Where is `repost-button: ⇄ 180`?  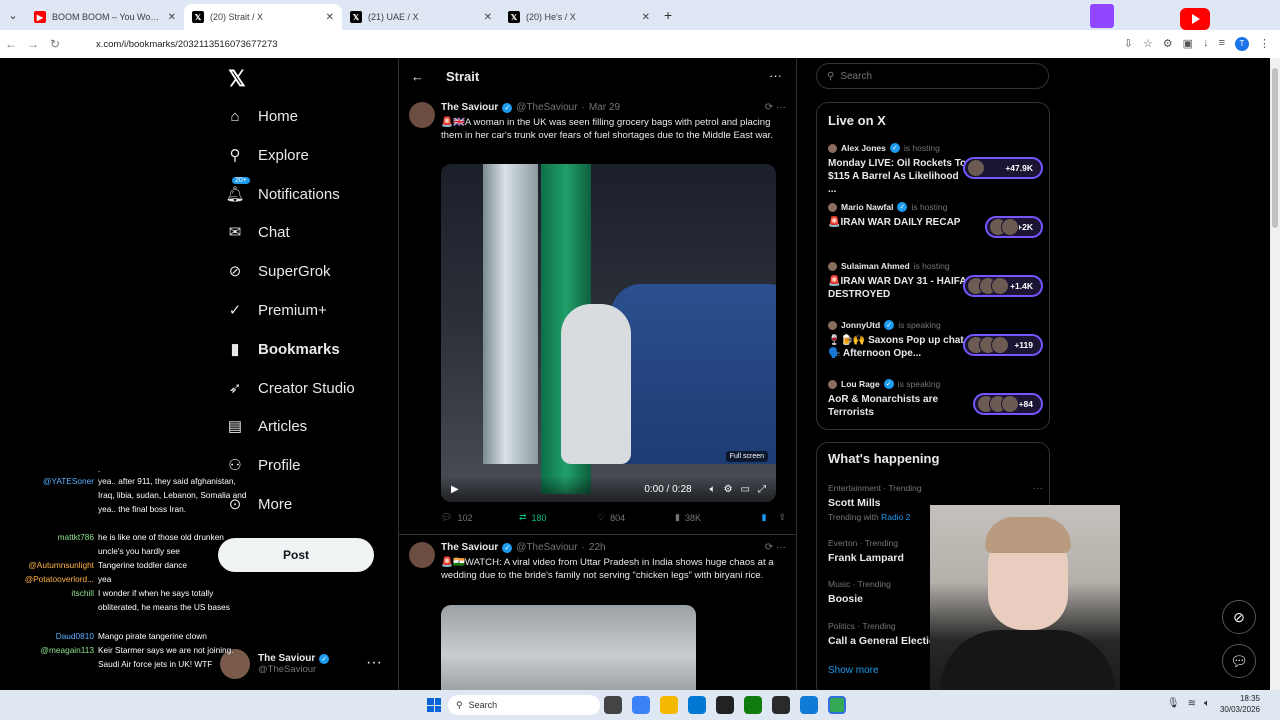
repost-button: ⇄ 180 is located at coordinates (558, 517).